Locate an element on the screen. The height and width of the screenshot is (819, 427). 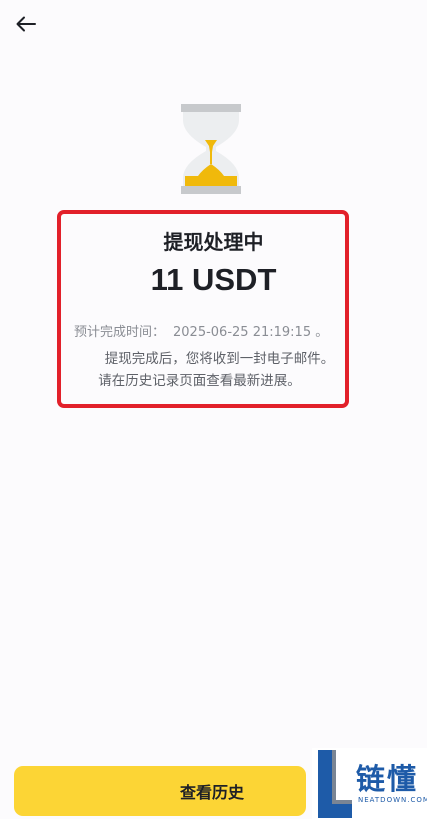
history-notice-text: 请在历史记录页面查看最新进展。 is located at coordinates (199, 381).